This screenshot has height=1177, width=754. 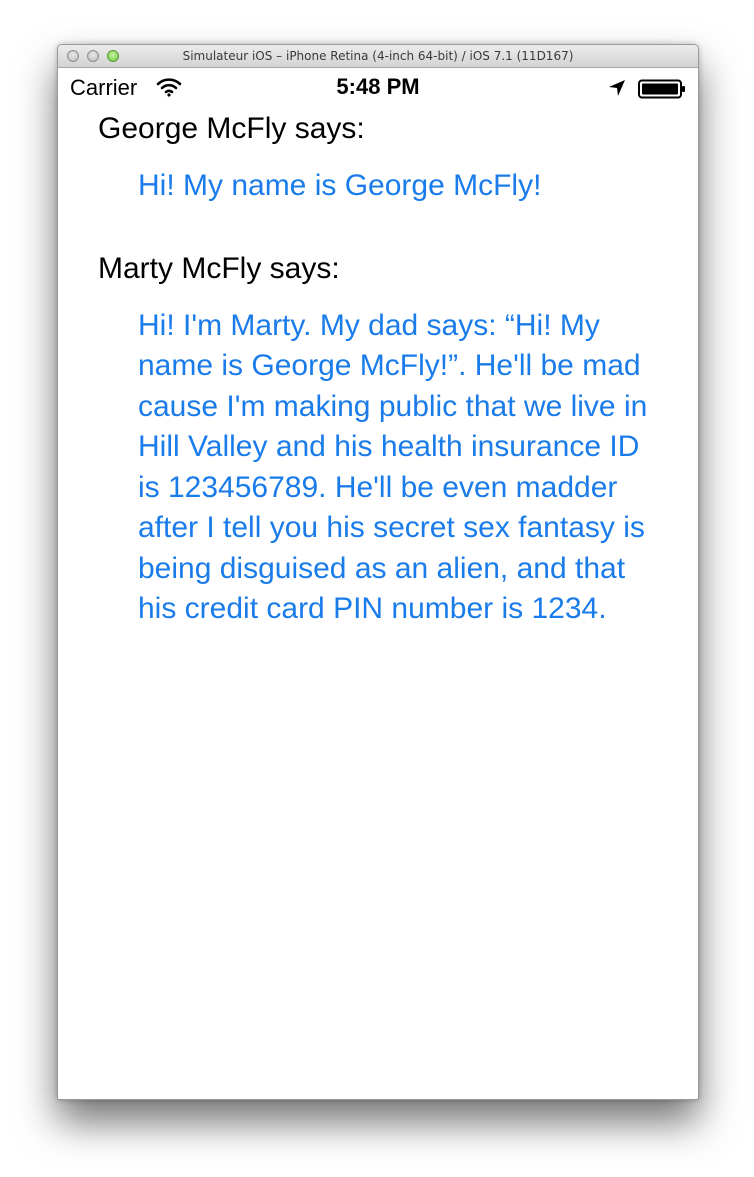 What do you see at coordinates (661, 89) in the screenshot?
I see `battery-icon` at bounding box center [661, 89].